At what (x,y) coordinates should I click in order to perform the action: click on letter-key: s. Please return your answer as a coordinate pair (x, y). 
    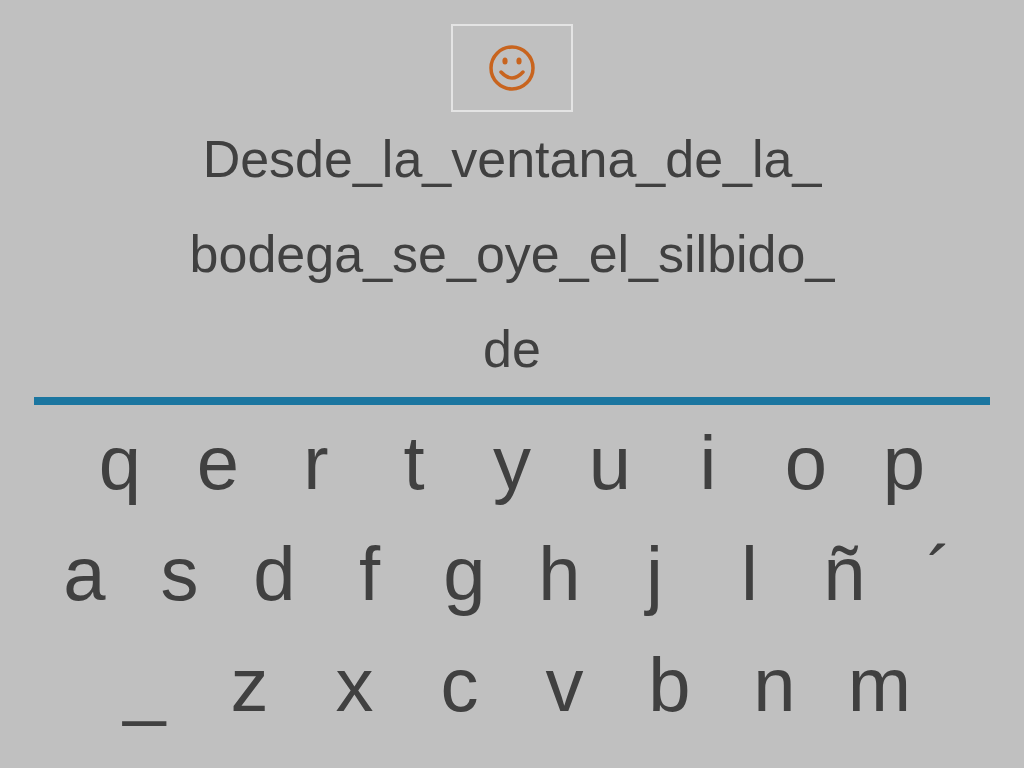
    Looking at the image, I should click on (179, 573).